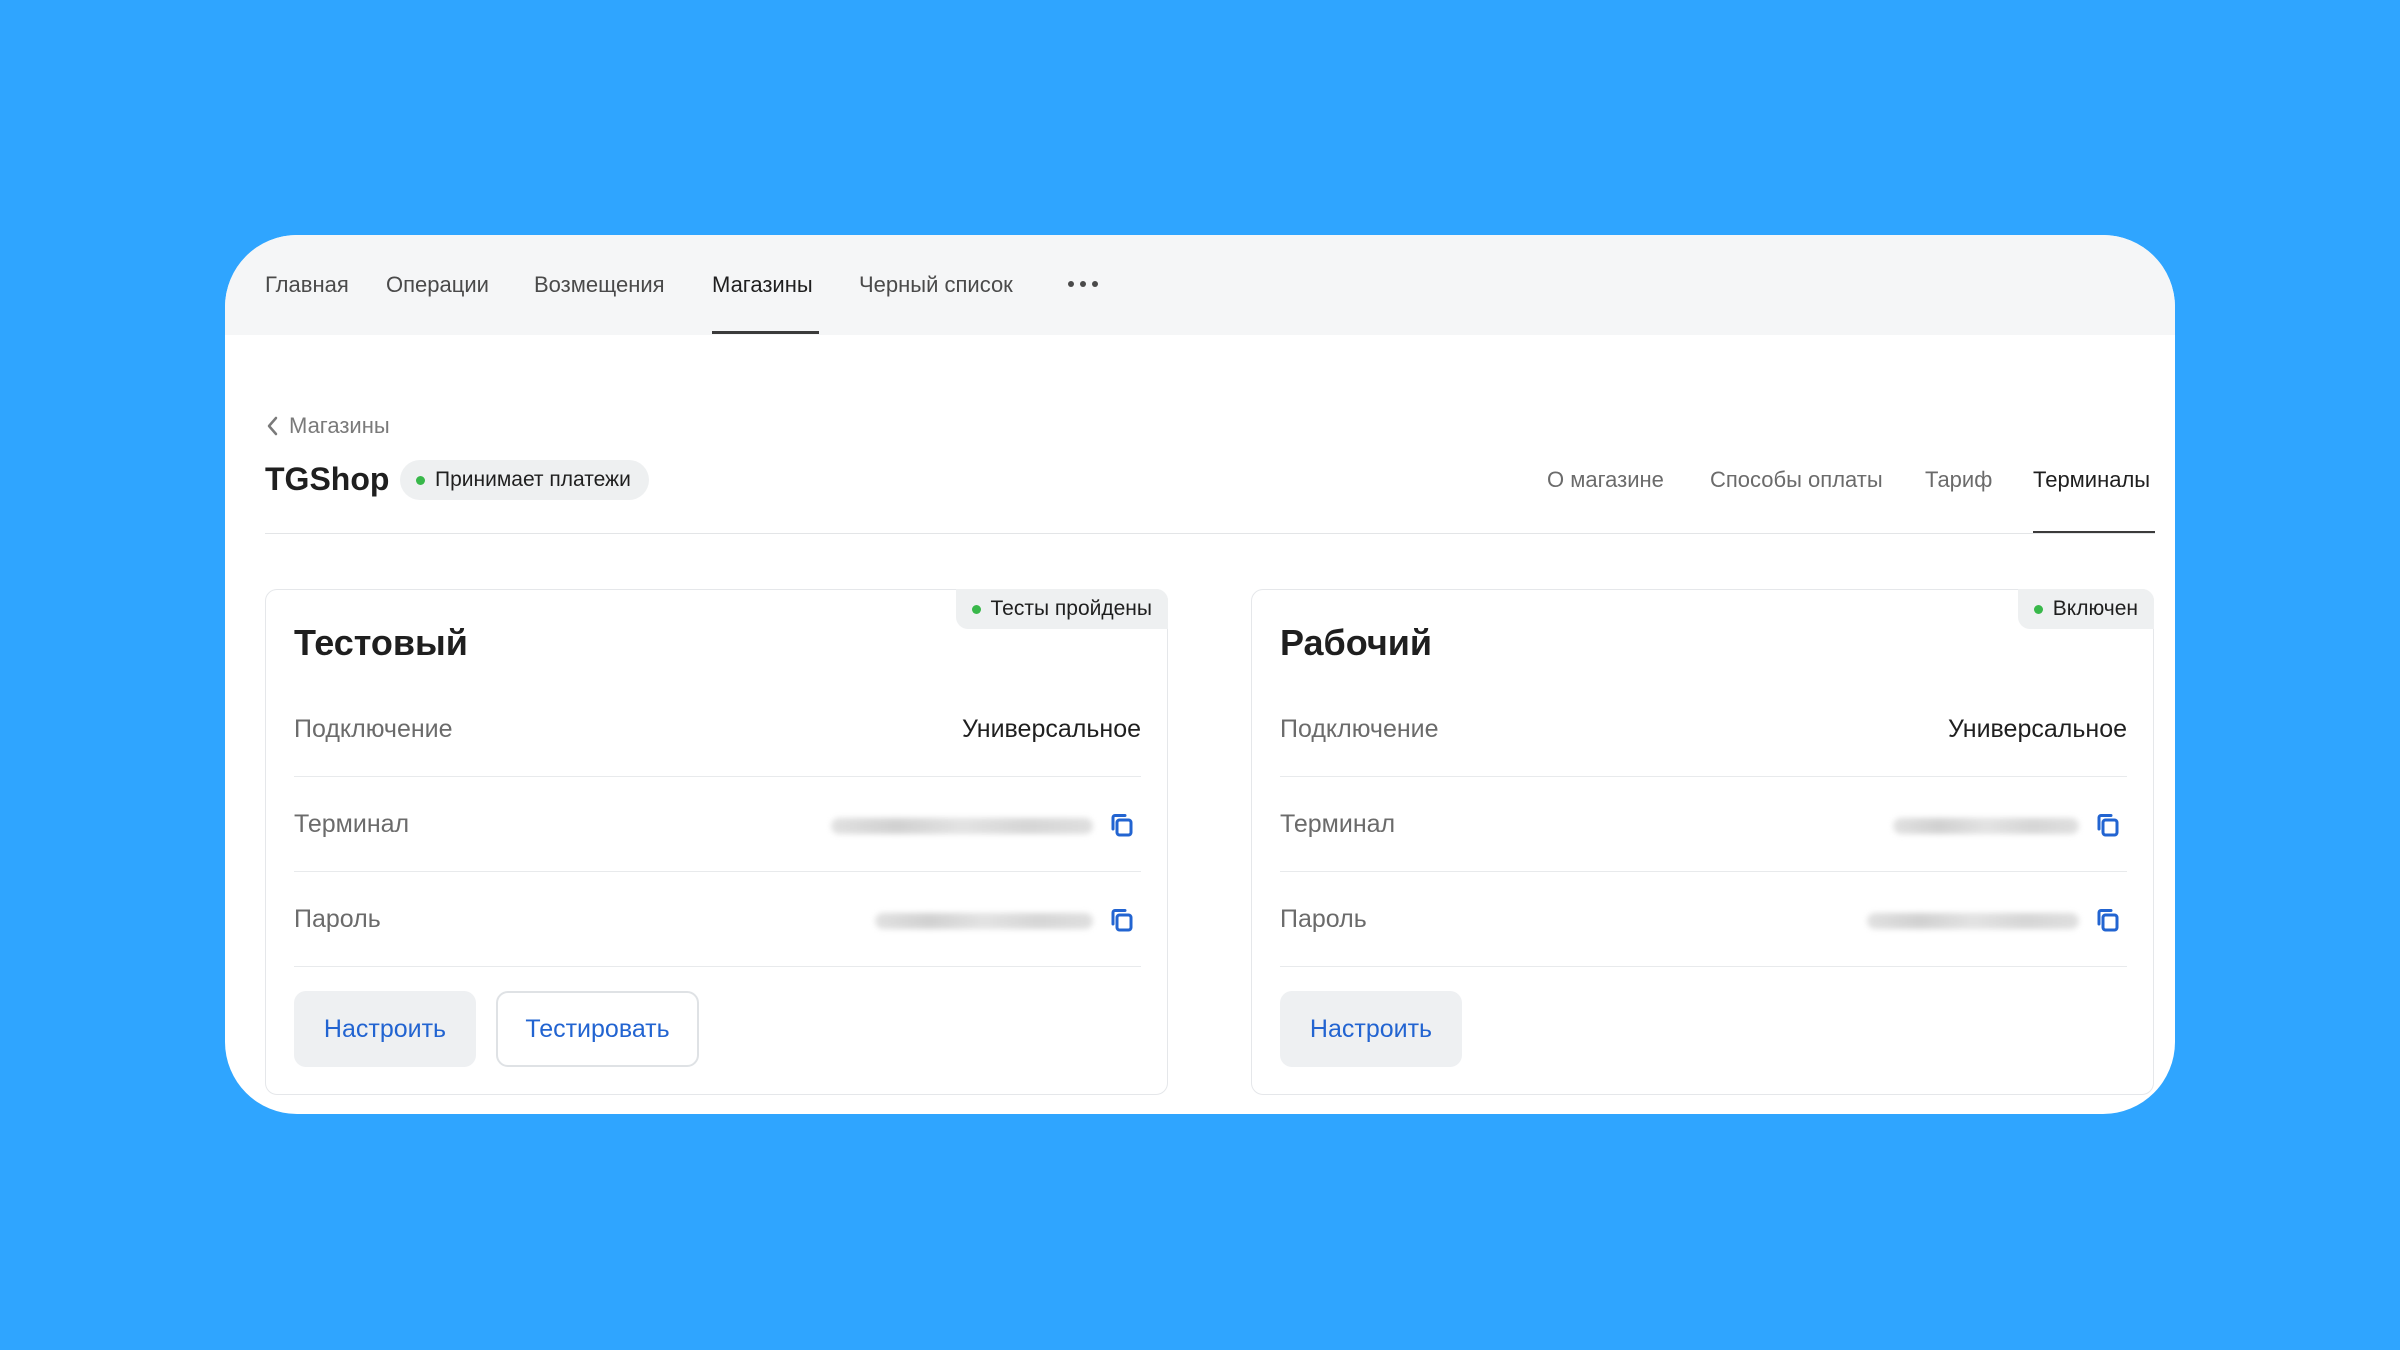 The width and height of the screenshot is (2400, 1350). Describe the element at coordinates (2095, 608) in the screenshot. I see `card-status-label: Включен` at that location.